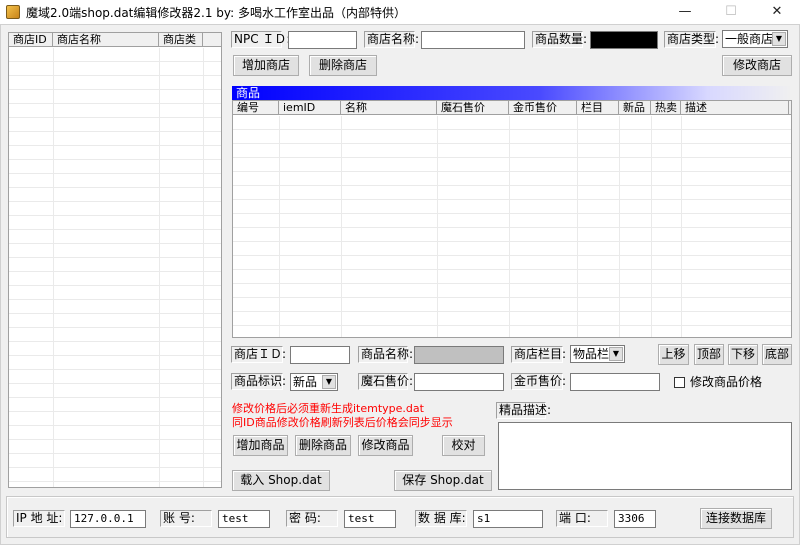 This screenshot has height=545, width=800. Describe the element at coordinates (559, 39) in the screenshot. I see `item-count-label: 商品数量:` at that location.